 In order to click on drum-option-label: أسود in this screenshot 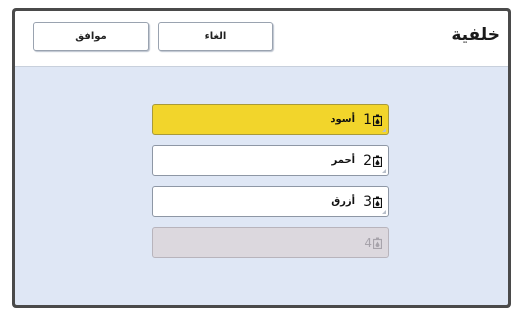, I will do `click(343, 119)`.